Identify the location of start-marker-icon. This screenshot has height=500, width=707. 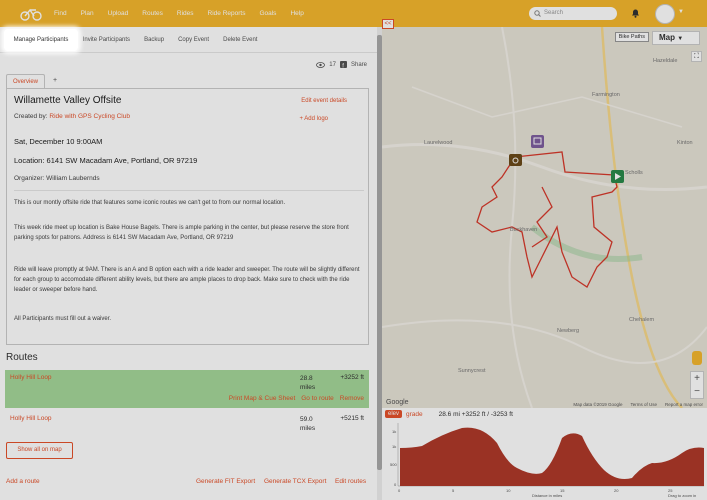
(617, 176).